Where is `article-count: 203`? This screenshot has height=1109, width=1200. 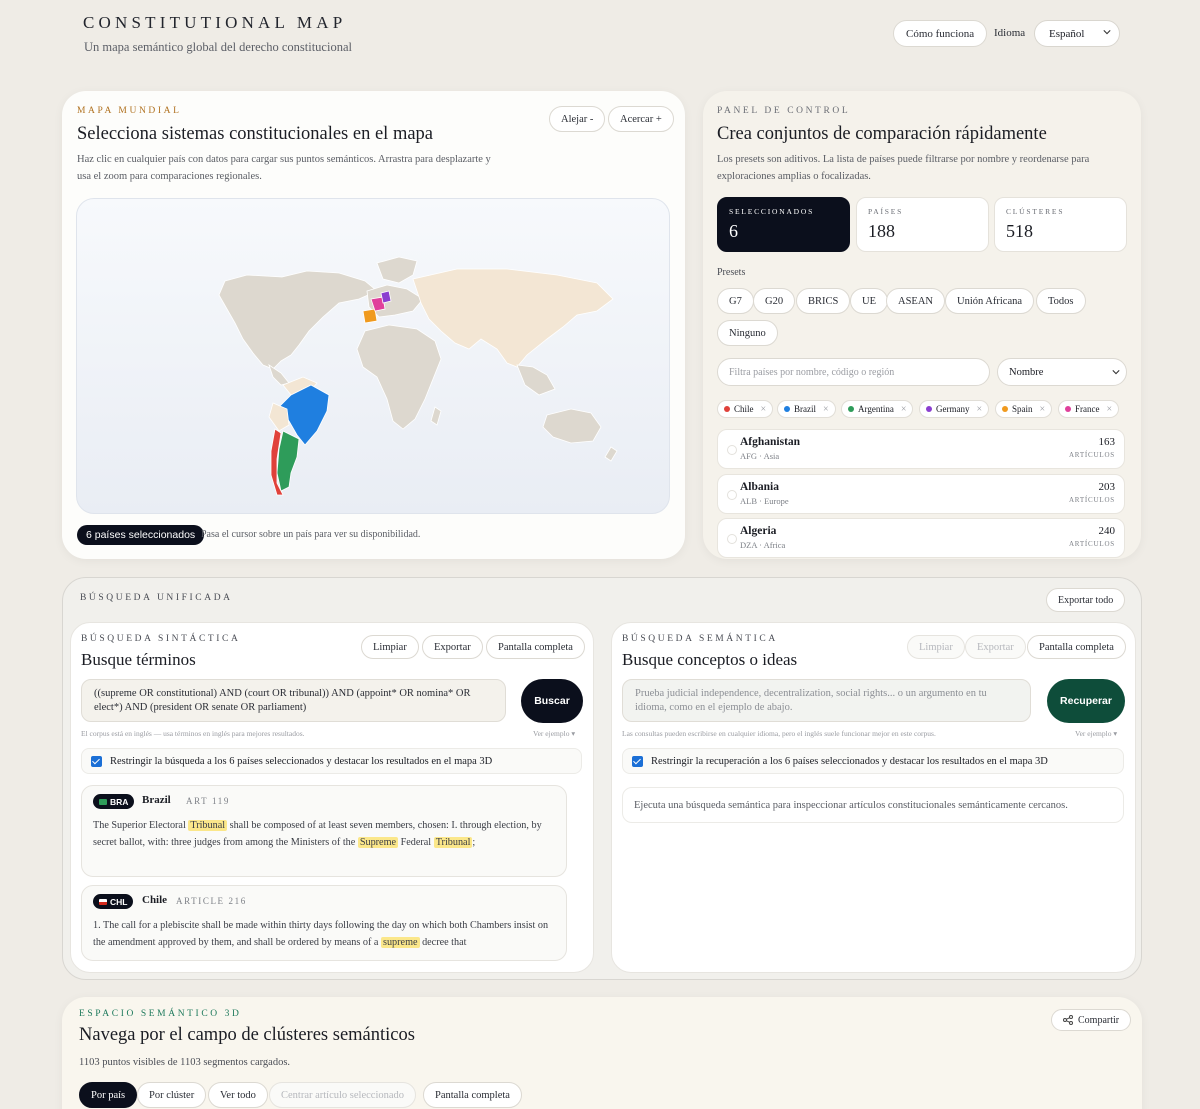
article-count: 203 is located at coordinates (1107, 487).